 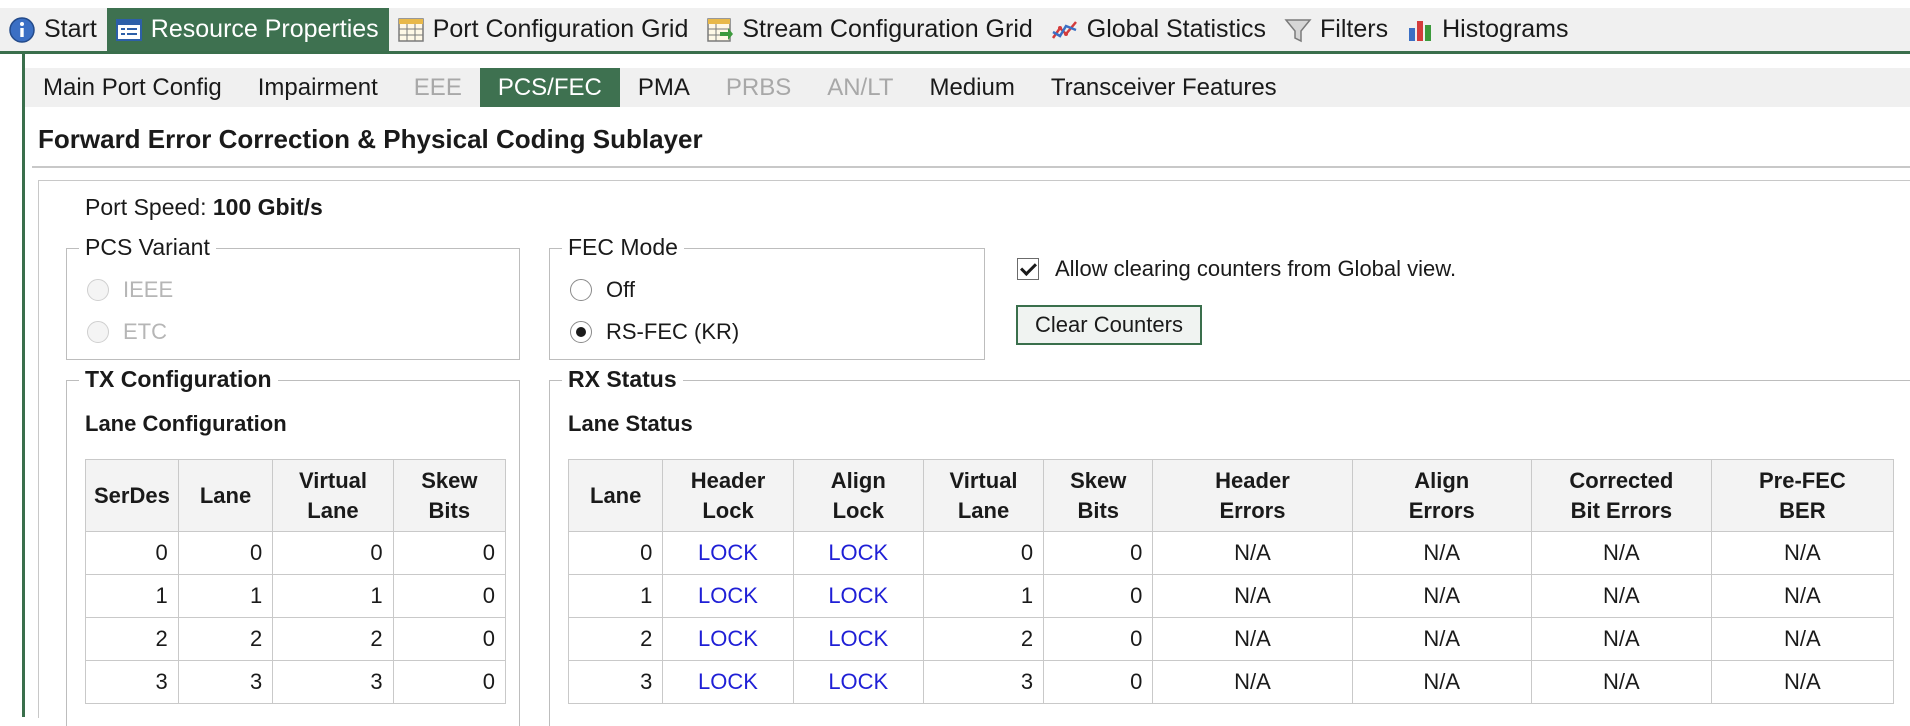 I want to click on table-row: 1 LOCK LOCK 1 0 N/A N/A N/A N/A, so click(x=1231, y=596).